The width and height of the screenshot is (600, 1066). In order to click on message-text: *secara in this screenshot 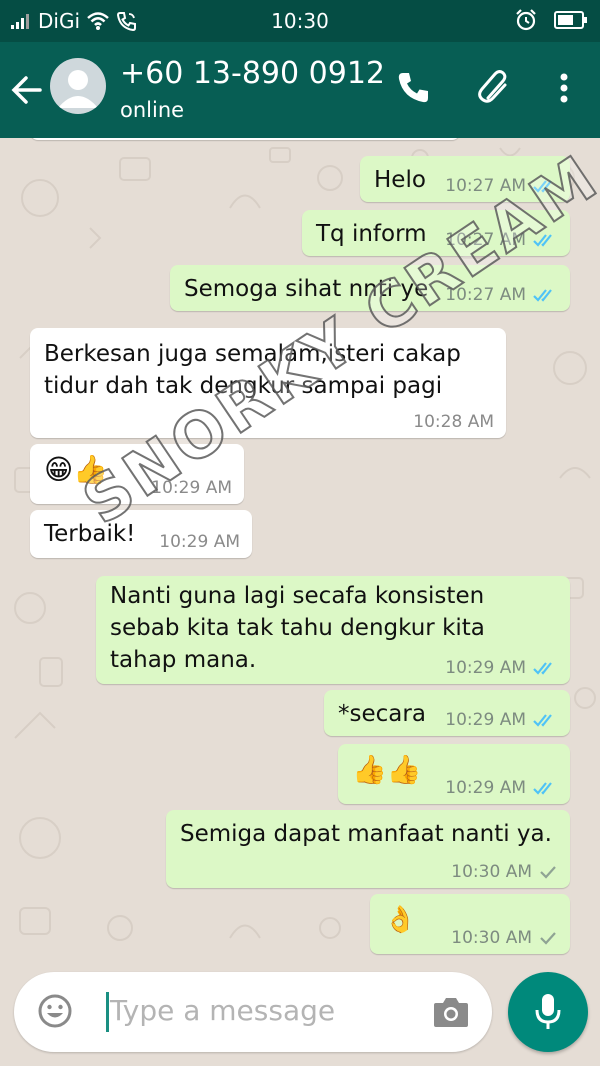, I will do `click(382, 714)`.